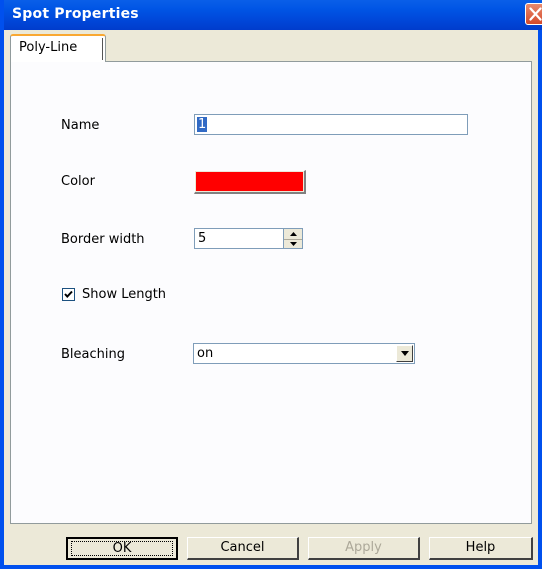  I want to click on show-length-checkbox, so click(68, 294).